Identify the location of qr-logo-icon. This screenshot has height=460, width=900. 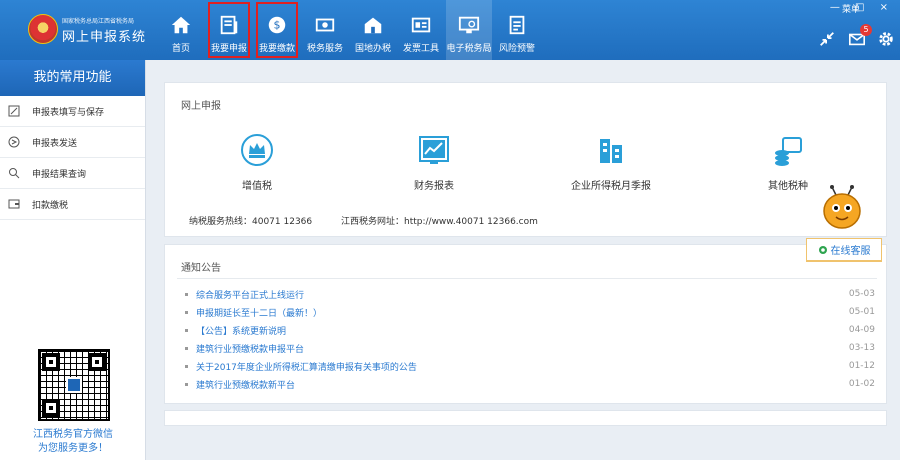
(74, 385).